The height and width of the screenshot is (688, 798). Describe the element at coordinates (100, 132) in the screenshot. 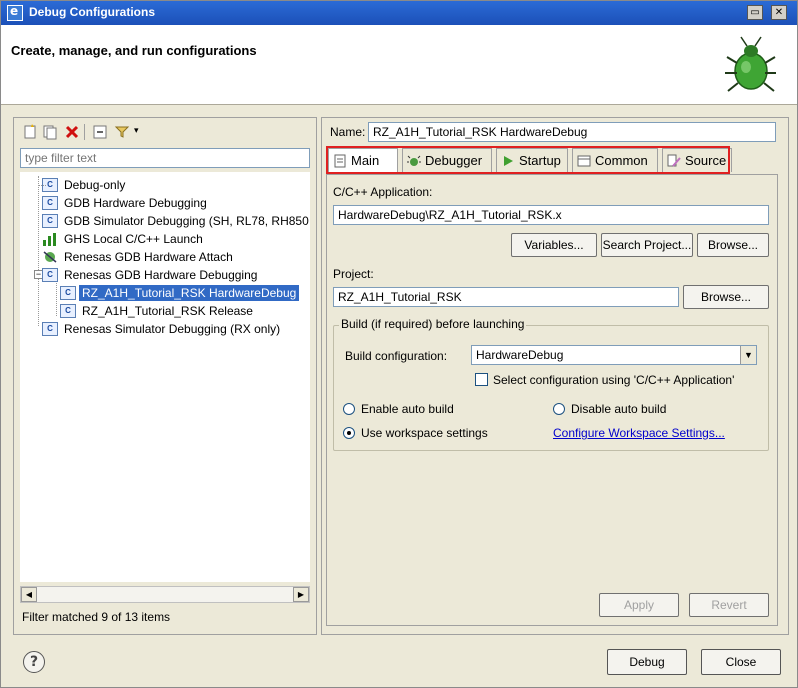

I see `collapse-all-icon` at that location.